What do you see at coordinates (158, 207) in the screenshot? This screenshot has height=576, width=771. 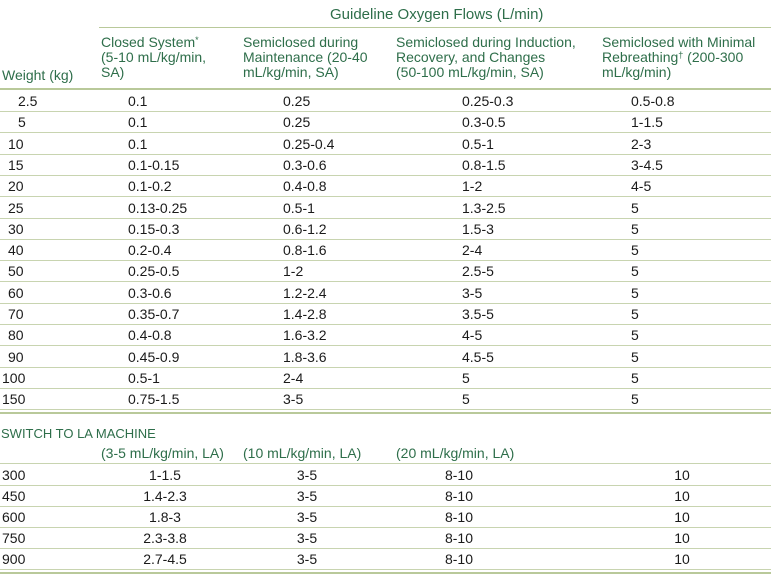 I see `table-cell: 0.13-0.25` at bounding box center [158, 207].